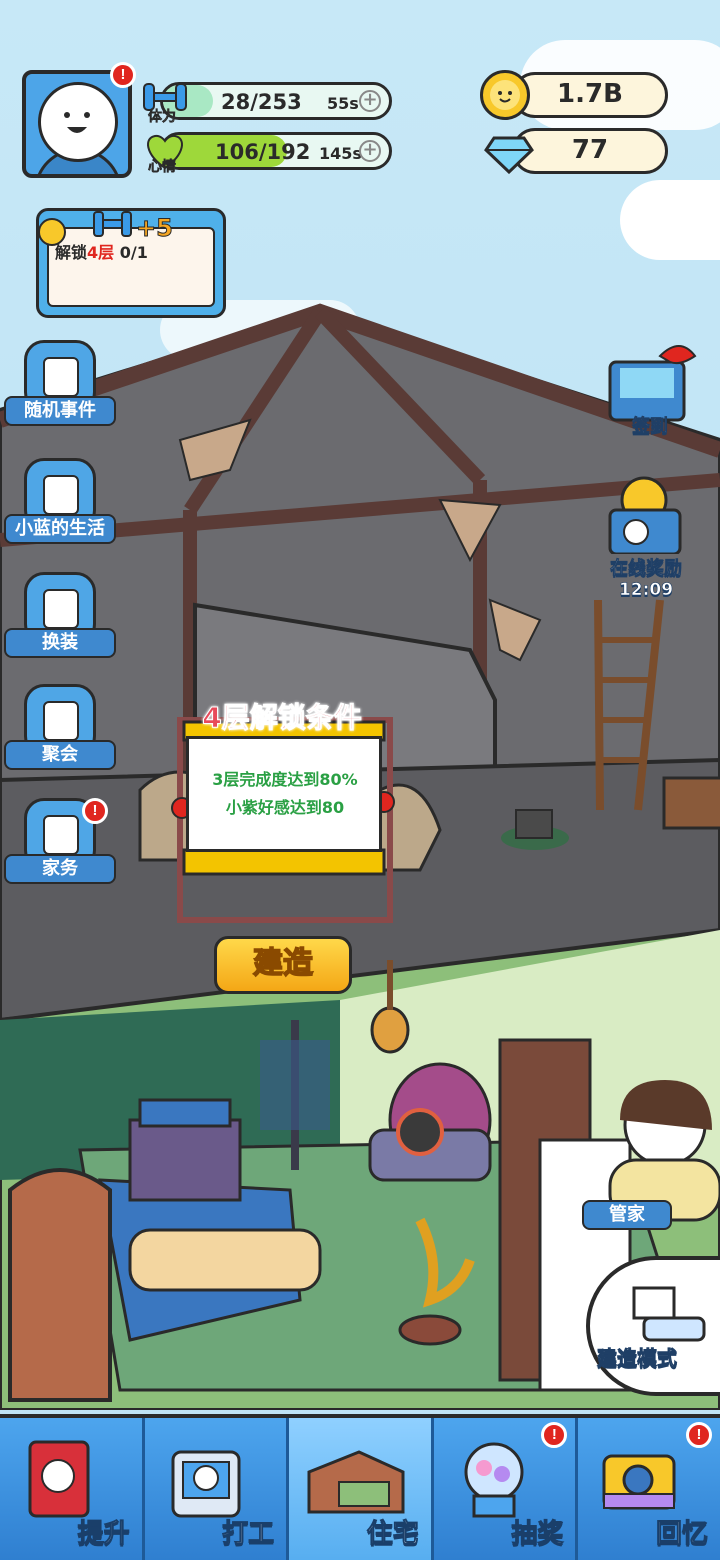 The width and height of the screenshot is (720, 1560). Describe the element at coordinates (60, 508) in the screenshot. I see `life-button: 小蓝的生活` at that location.